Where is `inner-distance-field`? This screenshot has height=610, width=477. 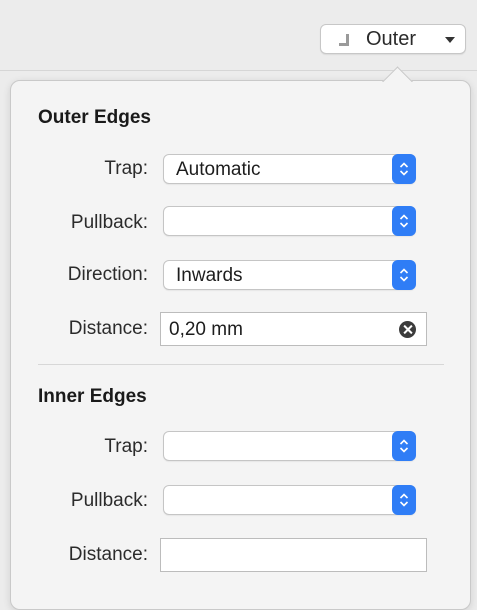 inner-distance-field is located at coordinates (293, 555).